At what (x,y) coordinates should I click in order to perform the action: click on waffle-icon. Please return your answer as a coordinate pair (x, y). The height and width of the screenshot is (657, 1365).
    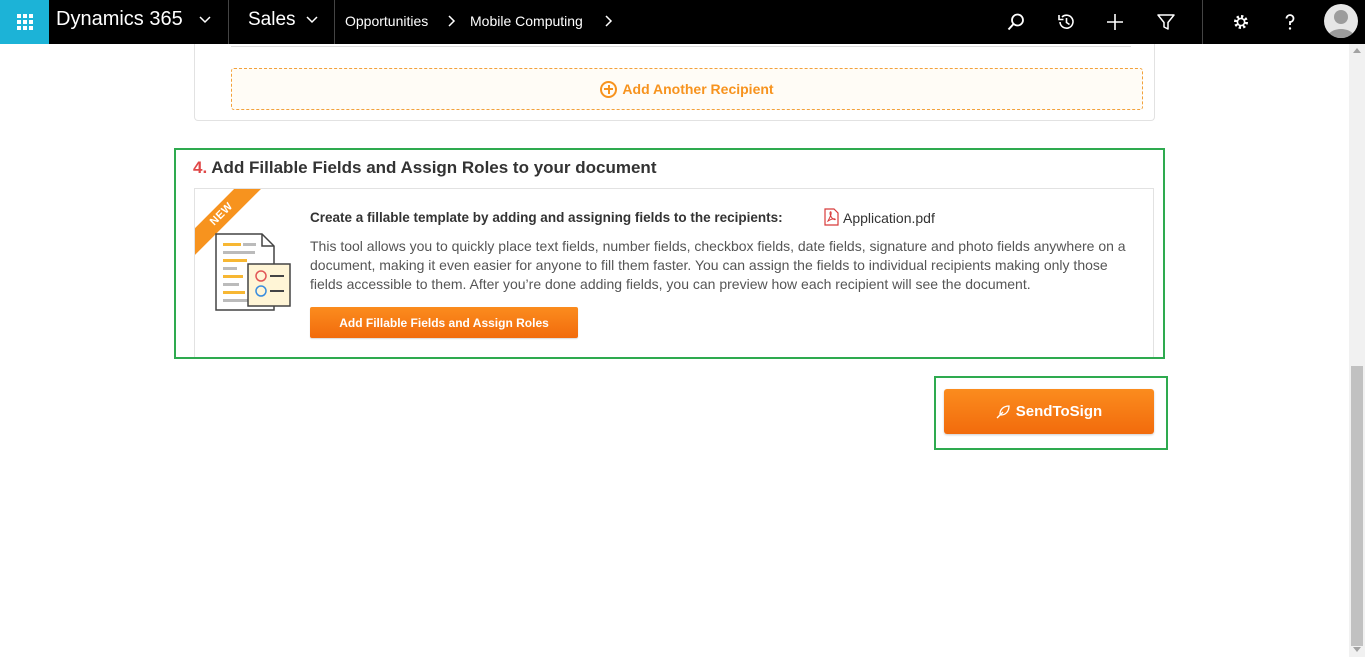
    Looking at the image, I should click on (24, 22).